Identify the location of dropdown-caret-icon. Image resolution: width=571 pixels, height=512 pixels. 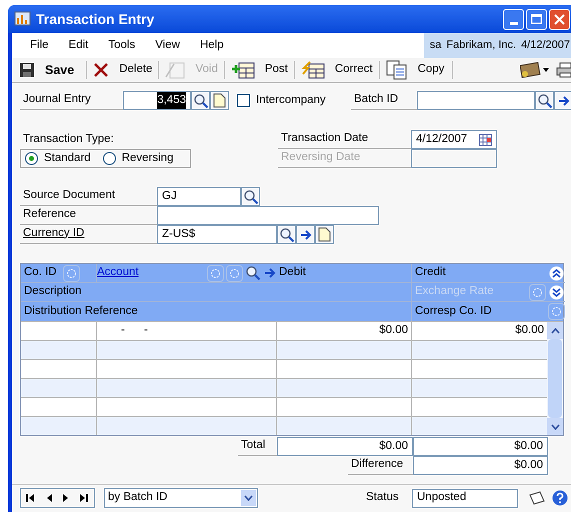
(248, 498).